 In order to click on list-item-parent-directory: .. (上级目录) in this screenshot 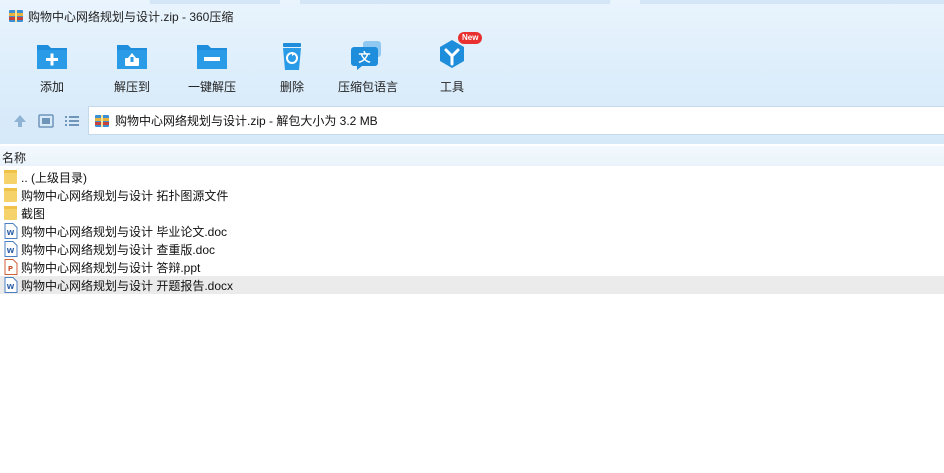, I will do `click(472, 177)`.